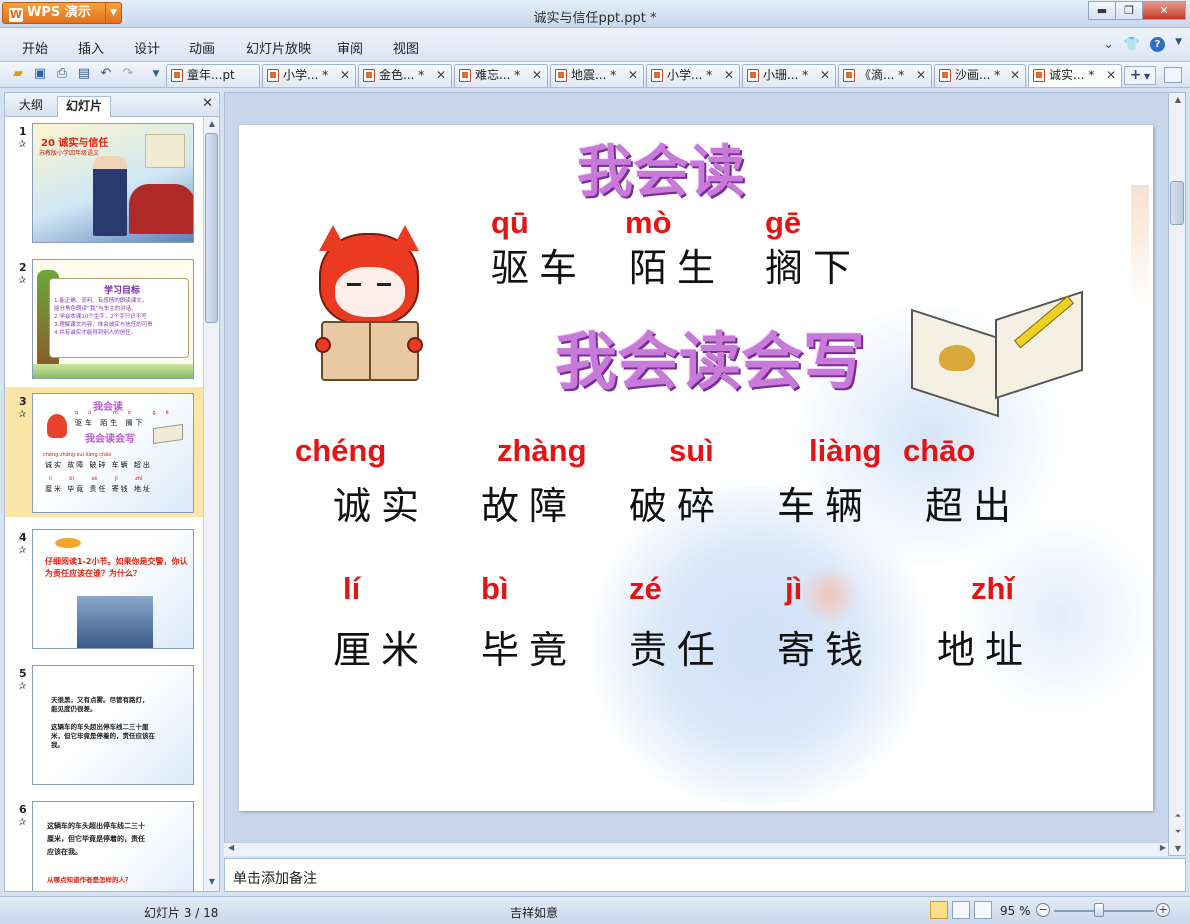  What do you see at coordinates (84, 106) in the screenshot?
I see `tab-slides: 幻灯片` at bounding box center [84, 106].